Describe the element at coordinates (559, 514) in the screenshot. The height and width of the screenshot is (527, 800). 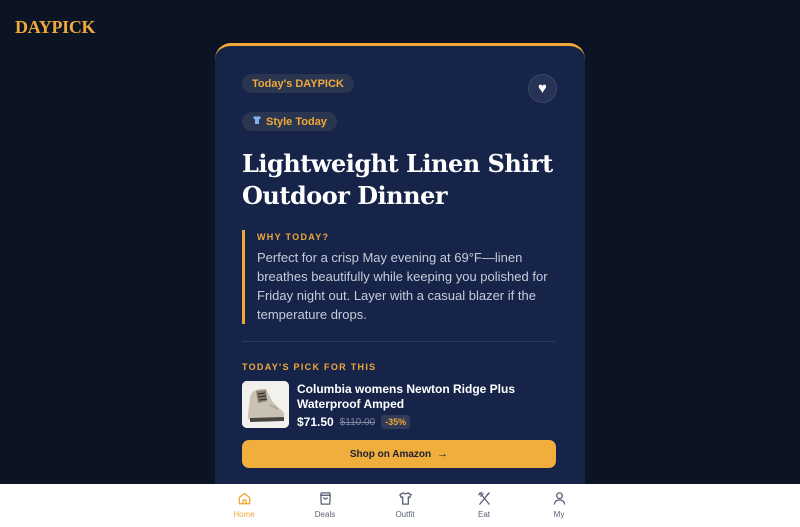
I see `nav-label-my: My` at that location.